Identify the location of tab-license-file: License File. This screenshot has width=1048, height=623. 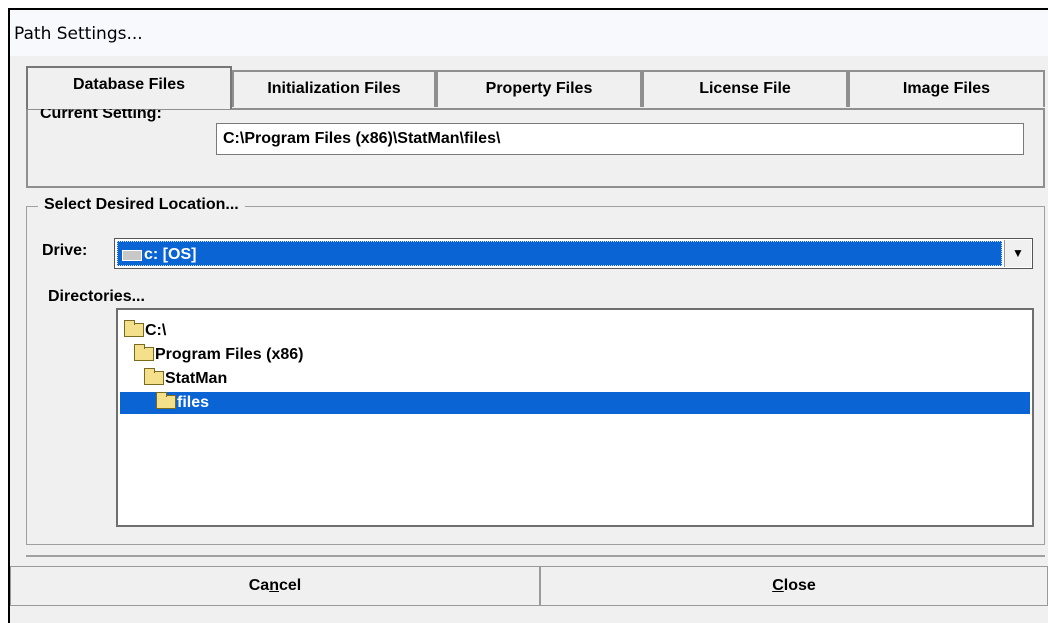
(745, 88).